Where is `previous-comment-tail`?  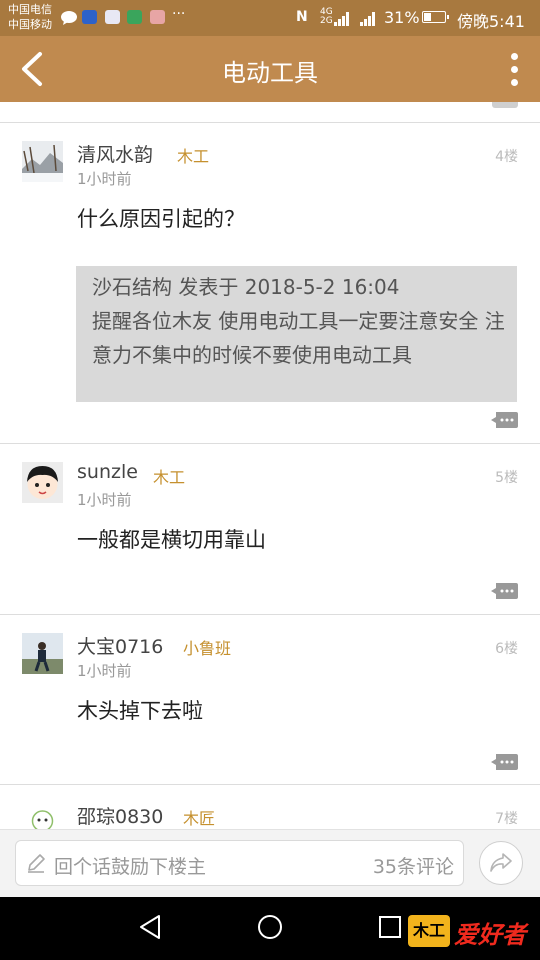
previous-comment-tail is located at coordinates (270, 112).